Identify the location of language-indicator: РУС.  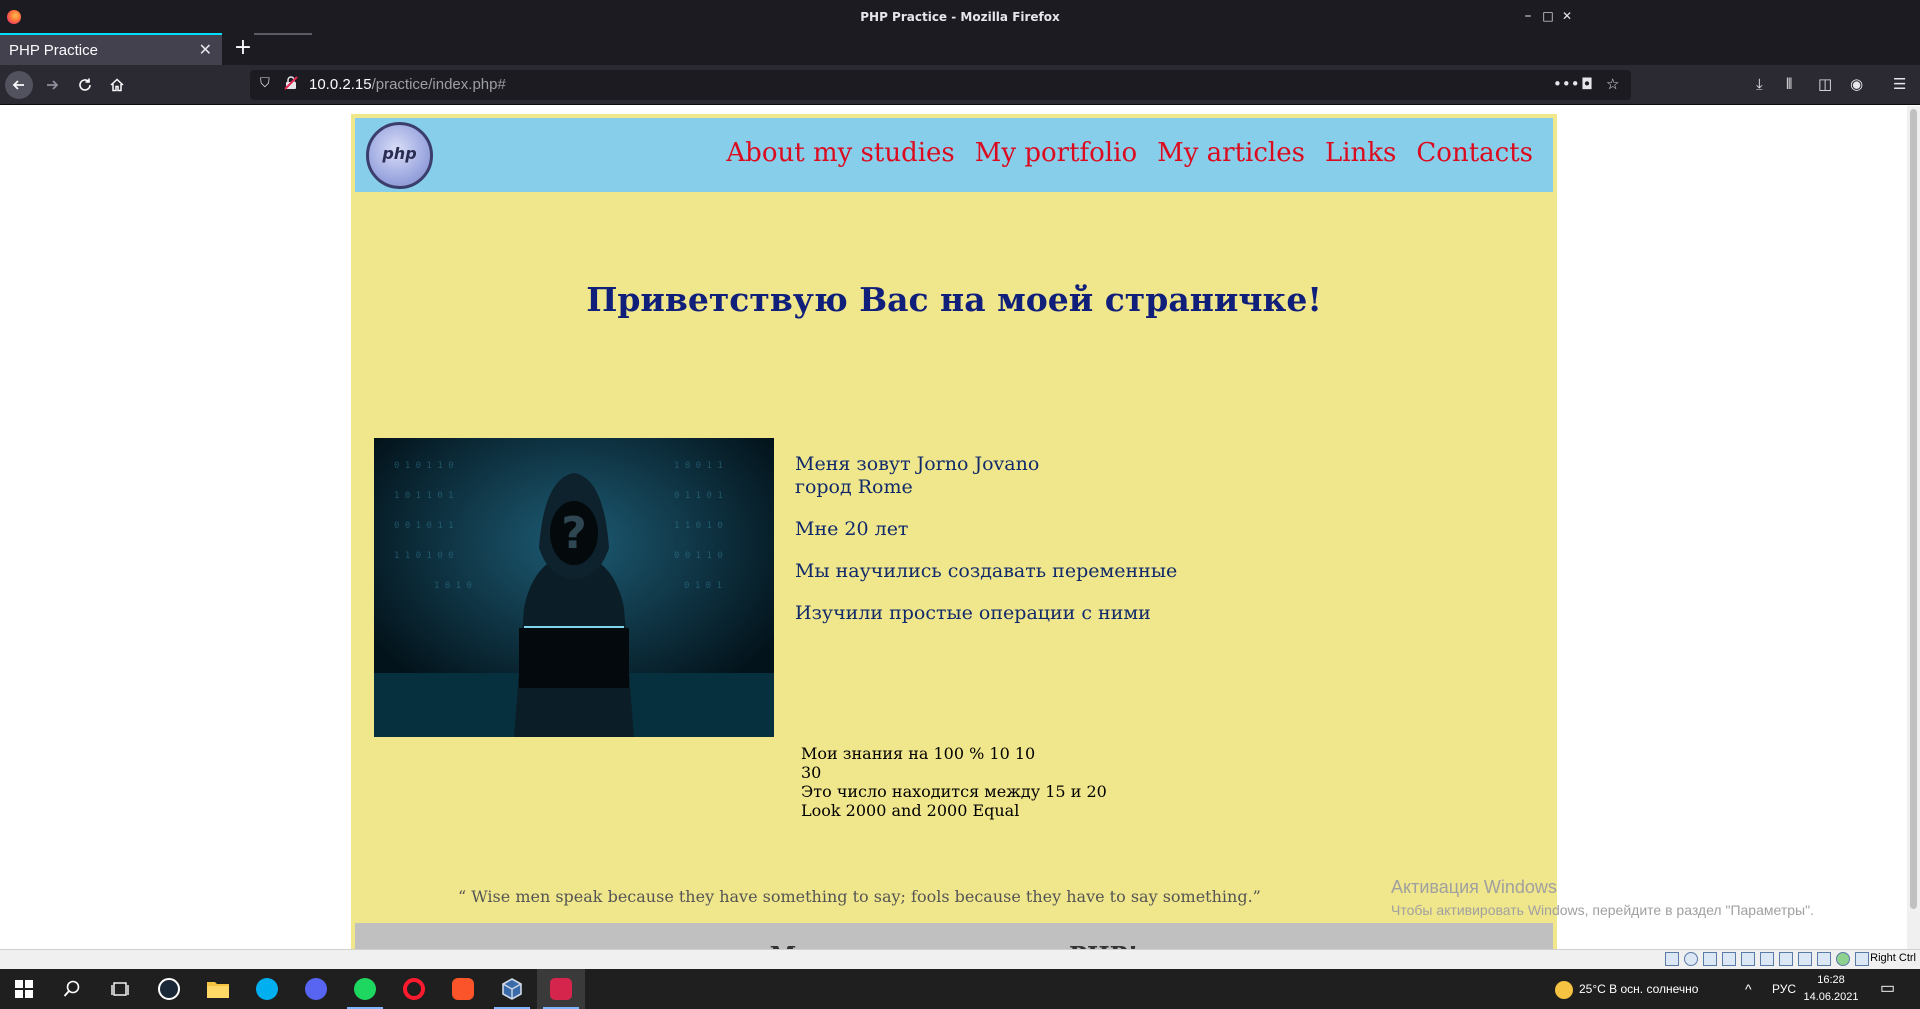
(1784, 989).